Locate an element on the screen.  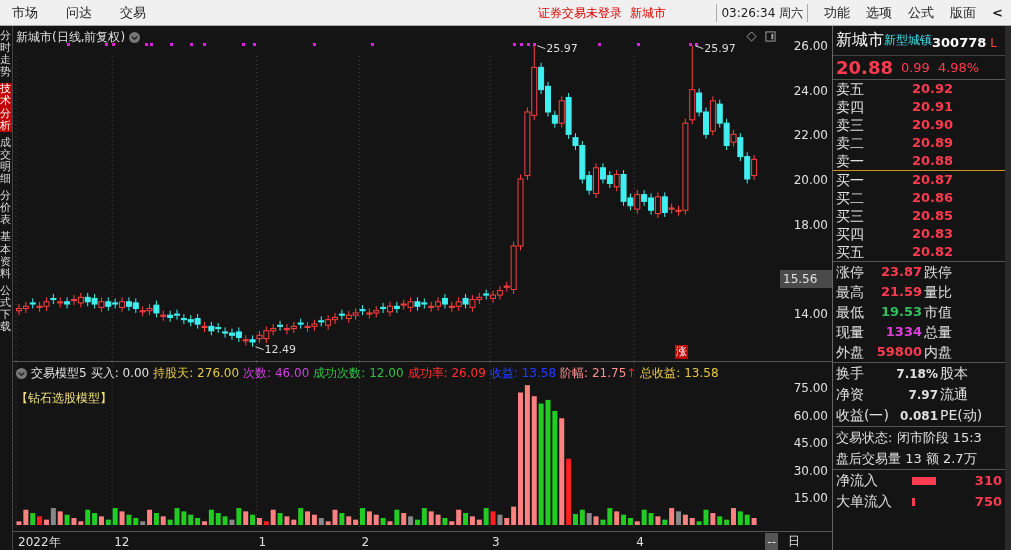
menu-item: 功能 is located at coordinates (837, 12).